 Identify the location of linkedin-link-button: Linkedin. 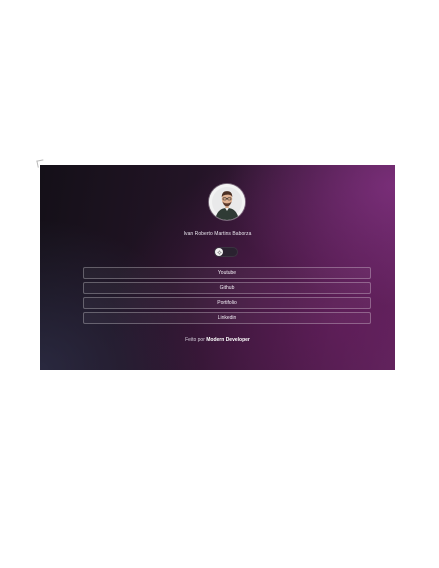
(227, 318).